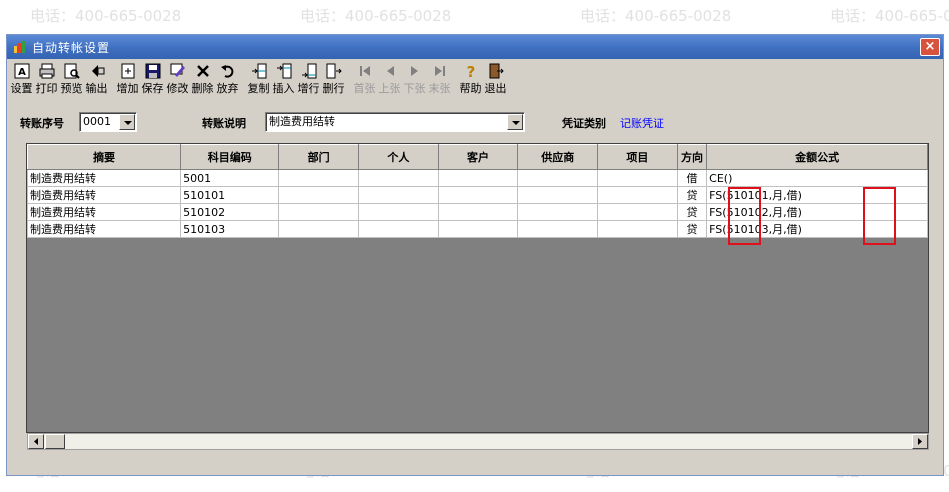 This screenshot has width=949, height=492. I want to click on delete-row-icon, so click(334, 71).